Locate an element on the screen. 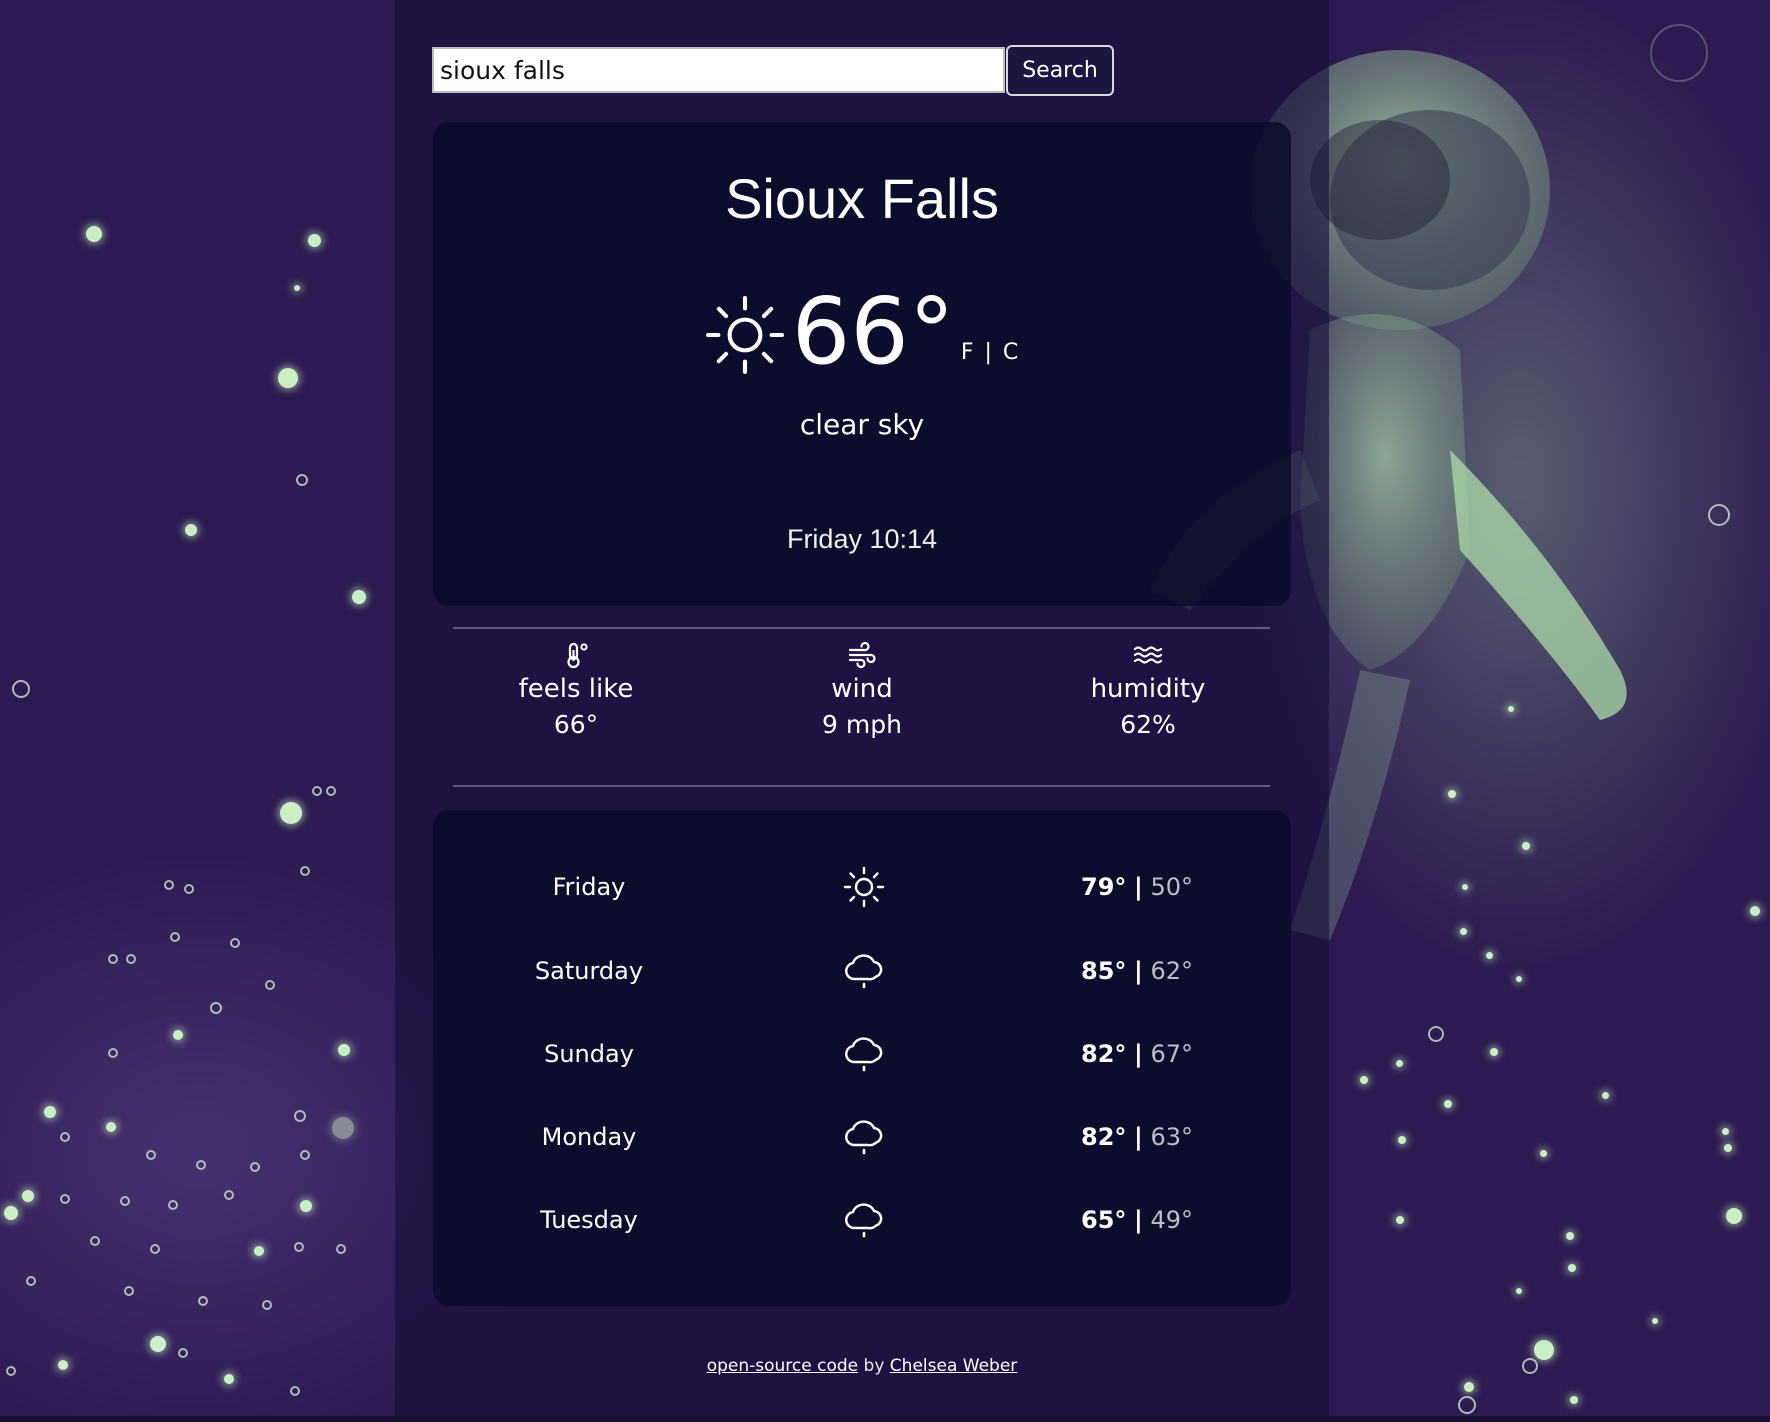  stat-feels-like: feels like 66° is located at coordinates (576, 700).